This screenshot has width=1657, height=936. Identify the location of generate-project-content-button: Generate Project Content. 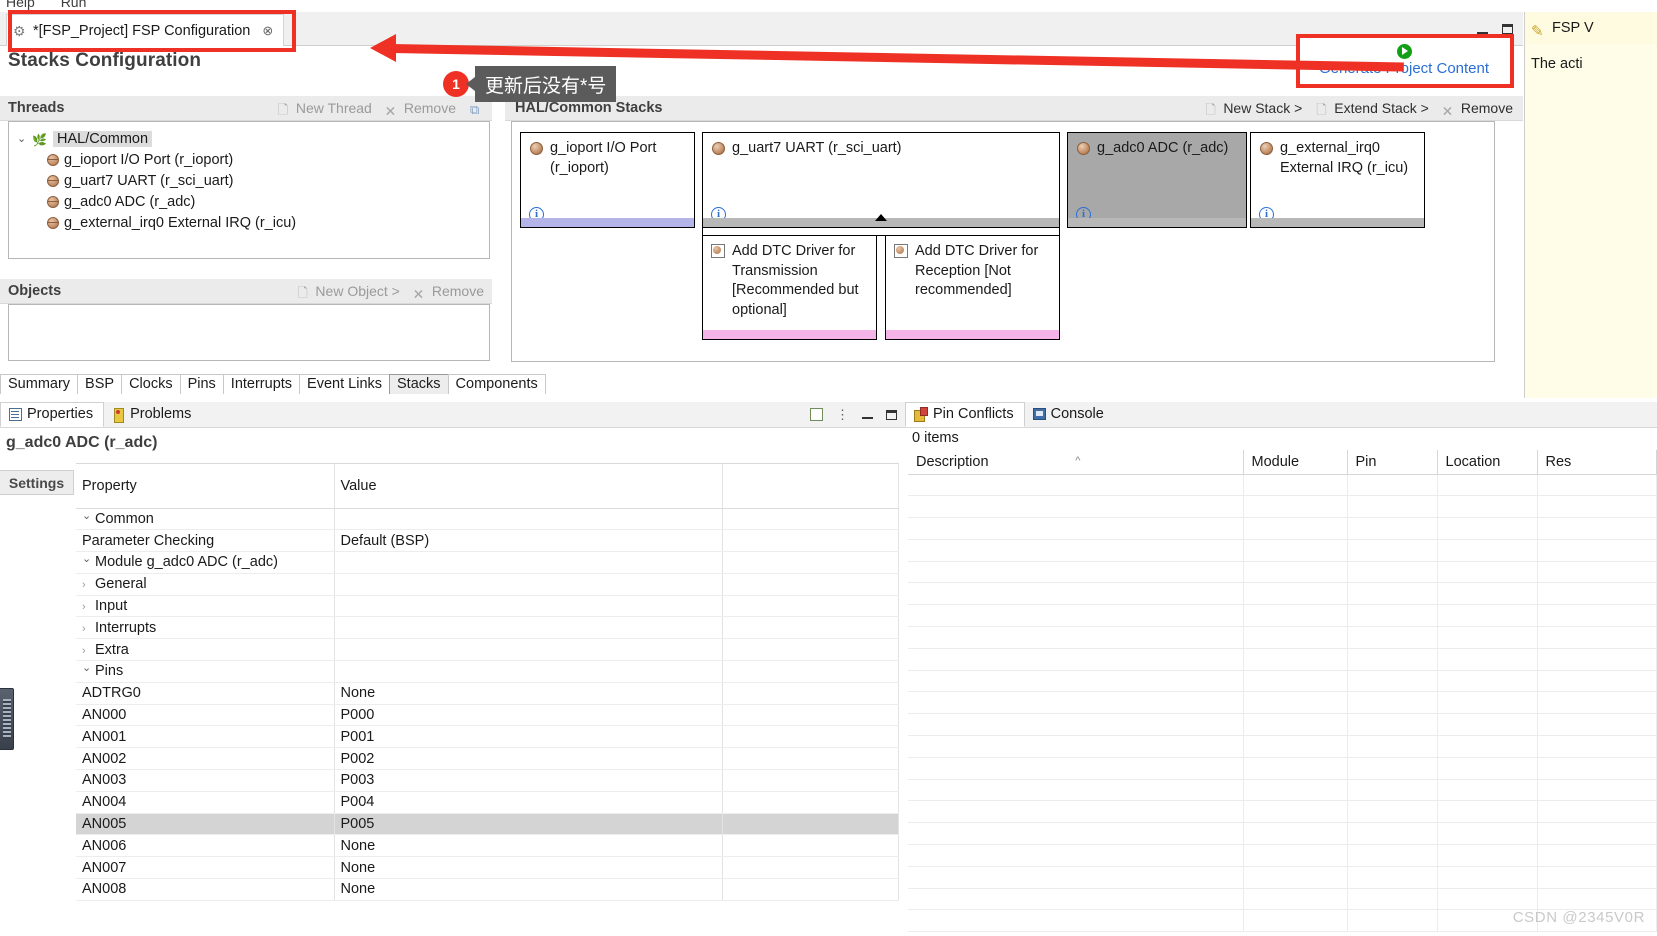
(1404, 60).